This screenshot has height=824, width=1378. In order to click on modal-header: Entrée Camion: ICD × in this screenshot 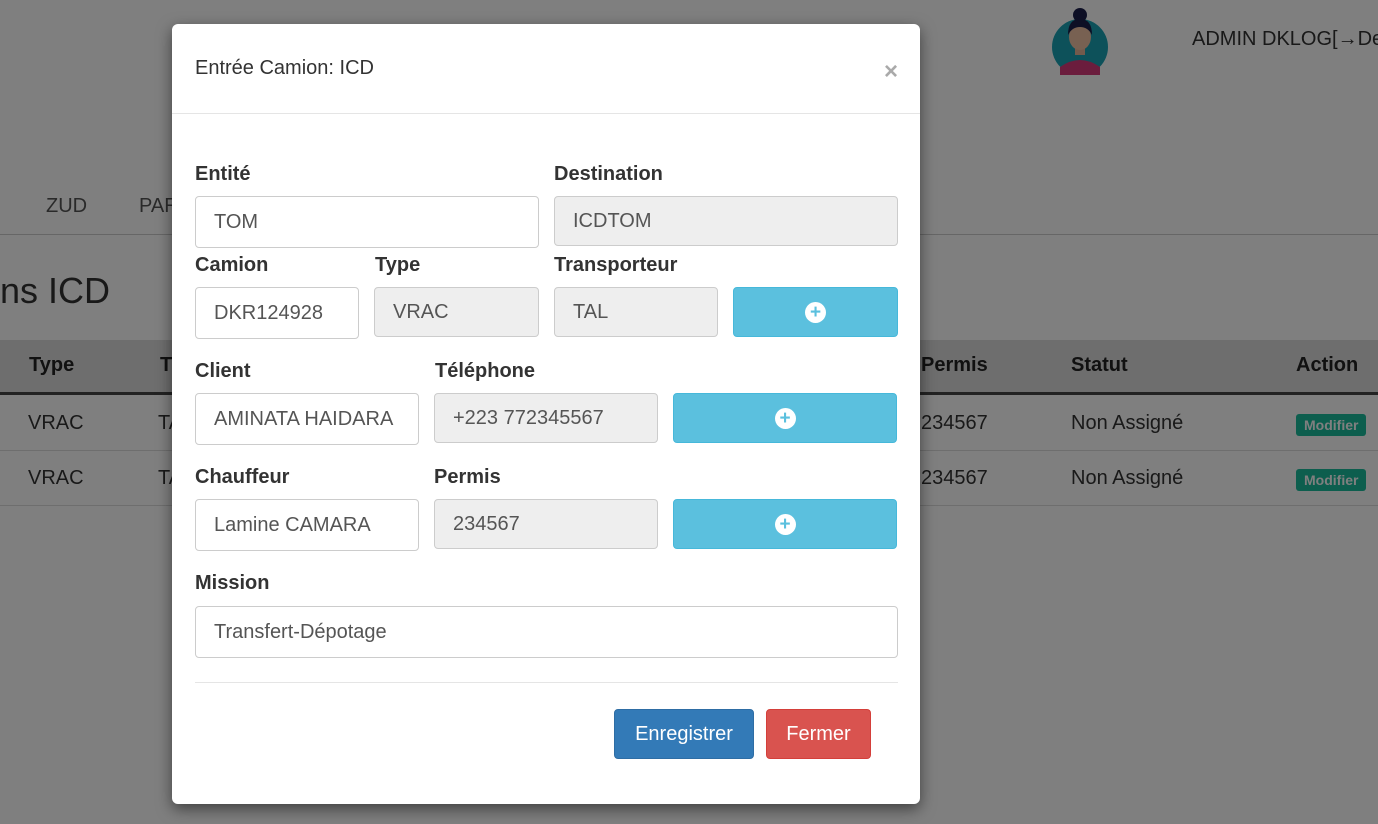, I will do `click(546, 69)`.